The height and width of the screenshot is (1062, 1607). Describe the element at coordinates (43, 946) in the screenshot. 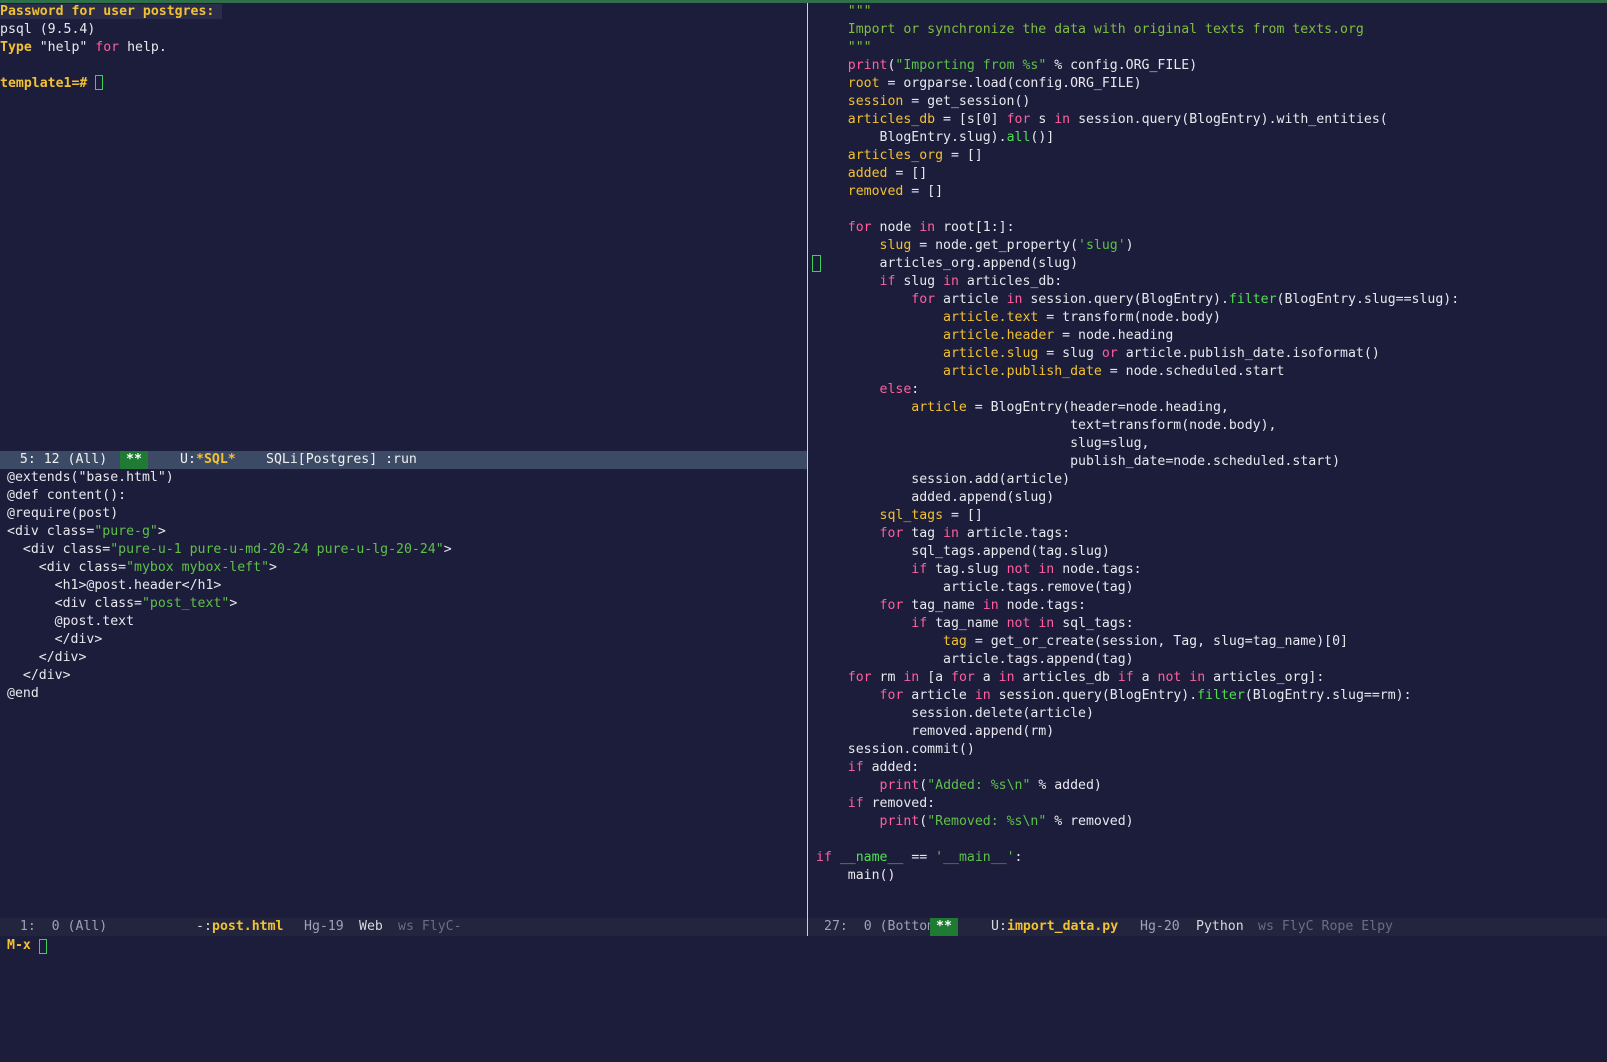

I see `minibuffer-cursor` at that location.